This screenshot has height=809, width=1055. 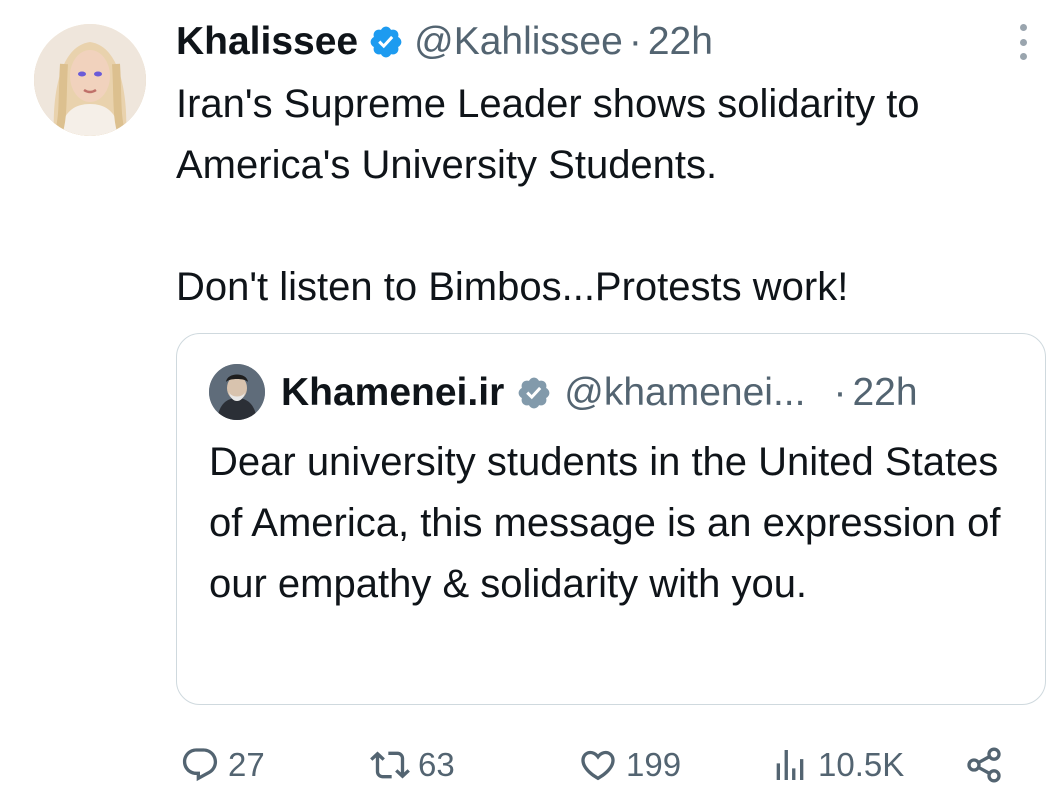 I want to click on reply-count: 27, so click(x=246, y=764).